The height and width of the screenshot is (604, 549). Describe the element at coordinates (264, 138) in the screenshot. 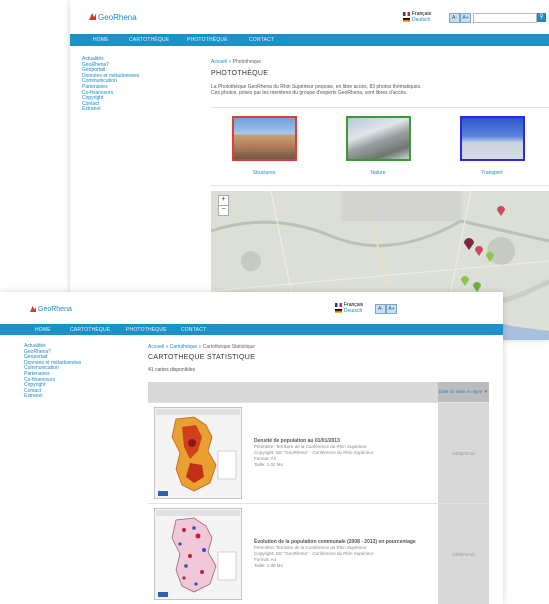

I see `category-structures-photo` at that location.